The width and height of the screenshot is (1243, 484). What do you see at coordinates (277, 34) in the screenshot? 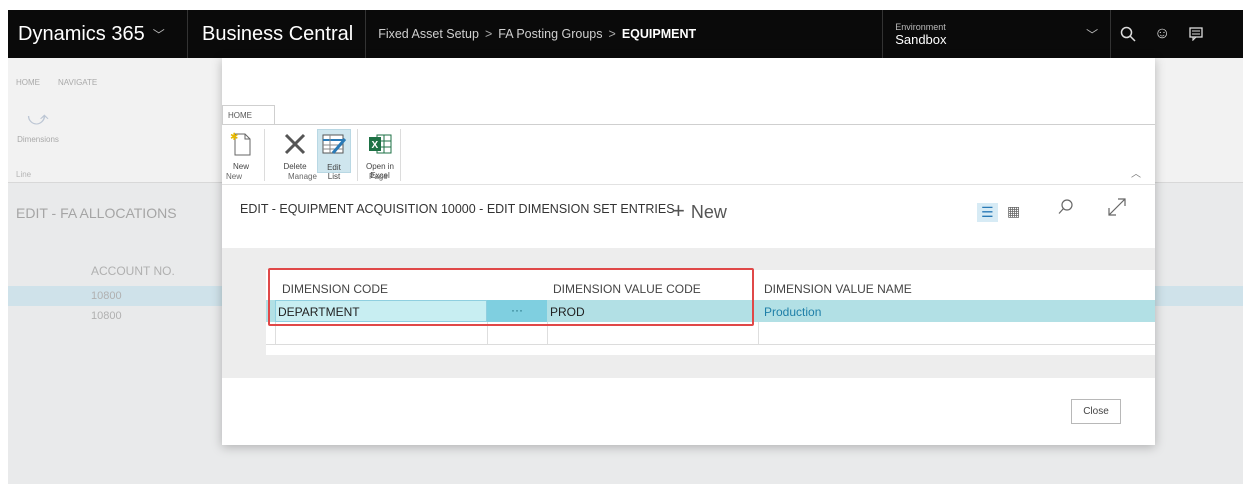
I see `app-name: Business Central` at bounding box center [277, 34].